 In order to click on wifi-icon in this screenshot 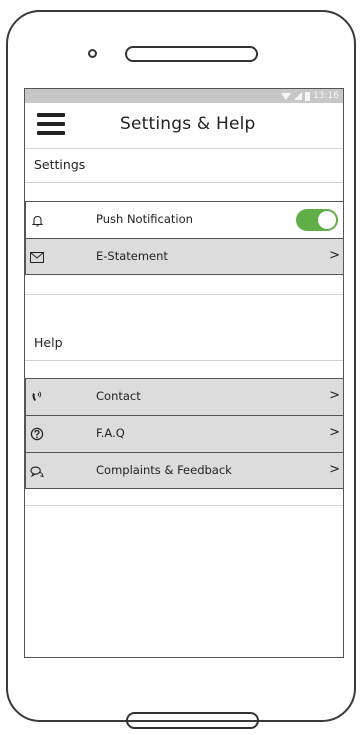, I will do `click(286, 96)`.